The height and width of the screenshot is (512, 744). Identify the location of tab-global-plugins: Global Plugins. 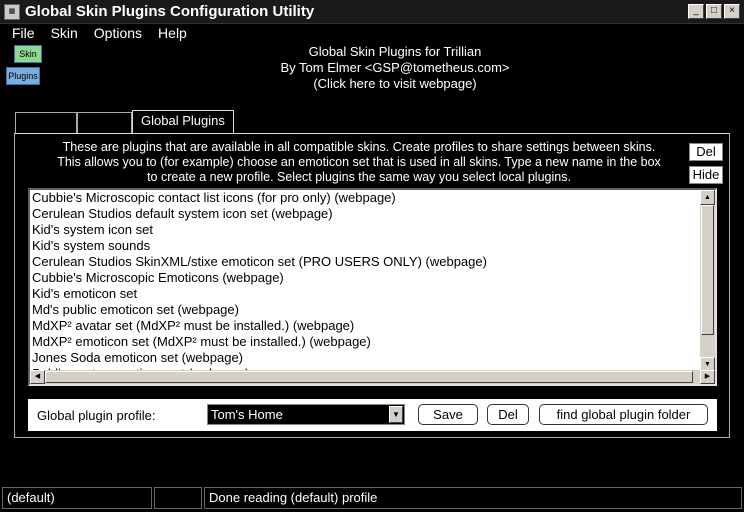
(183, 121).